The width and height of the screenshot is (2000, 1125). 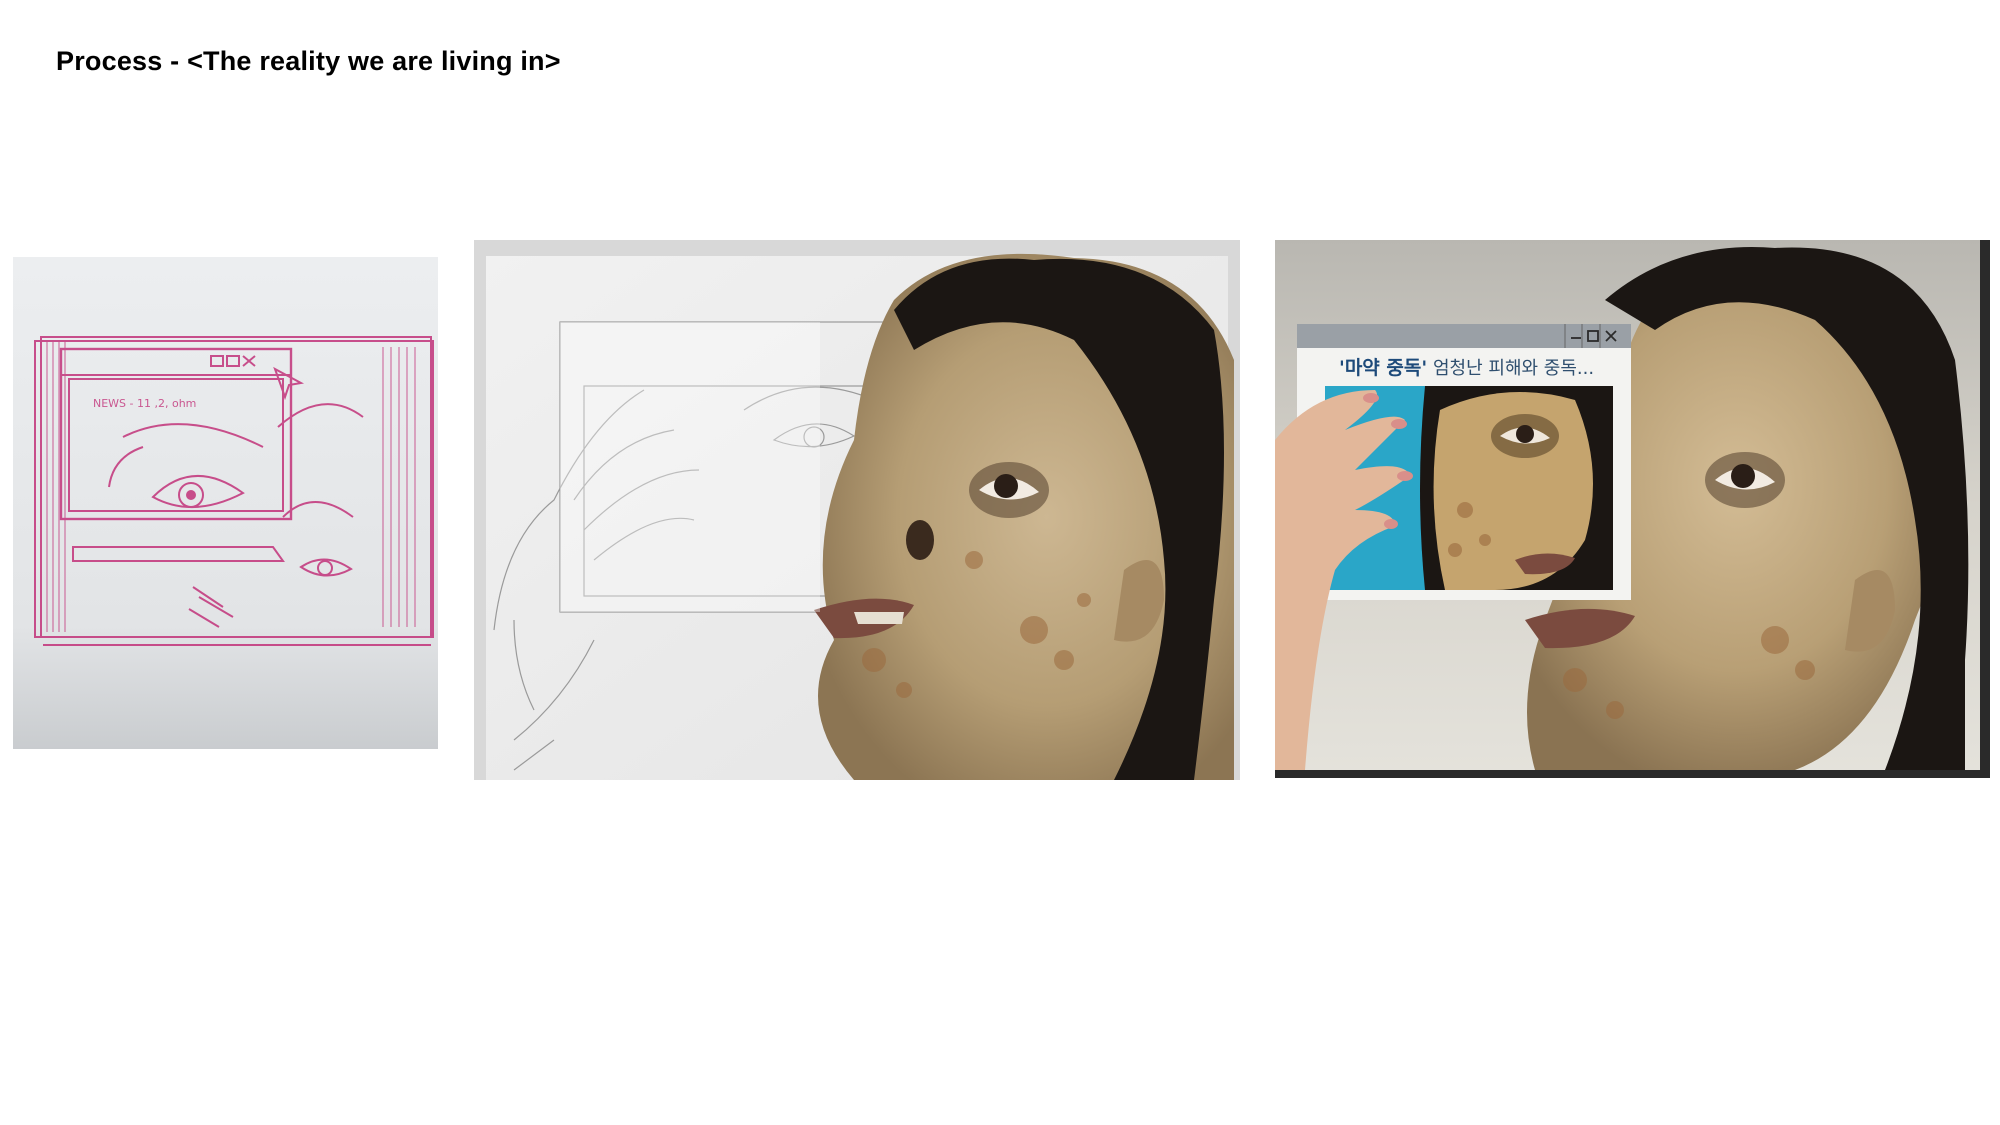 What do you see at coordinates (308, 61) in the screenshot?
I see `slide-title: Process - <The reality we are living in>` at bounding box center [308, 61].